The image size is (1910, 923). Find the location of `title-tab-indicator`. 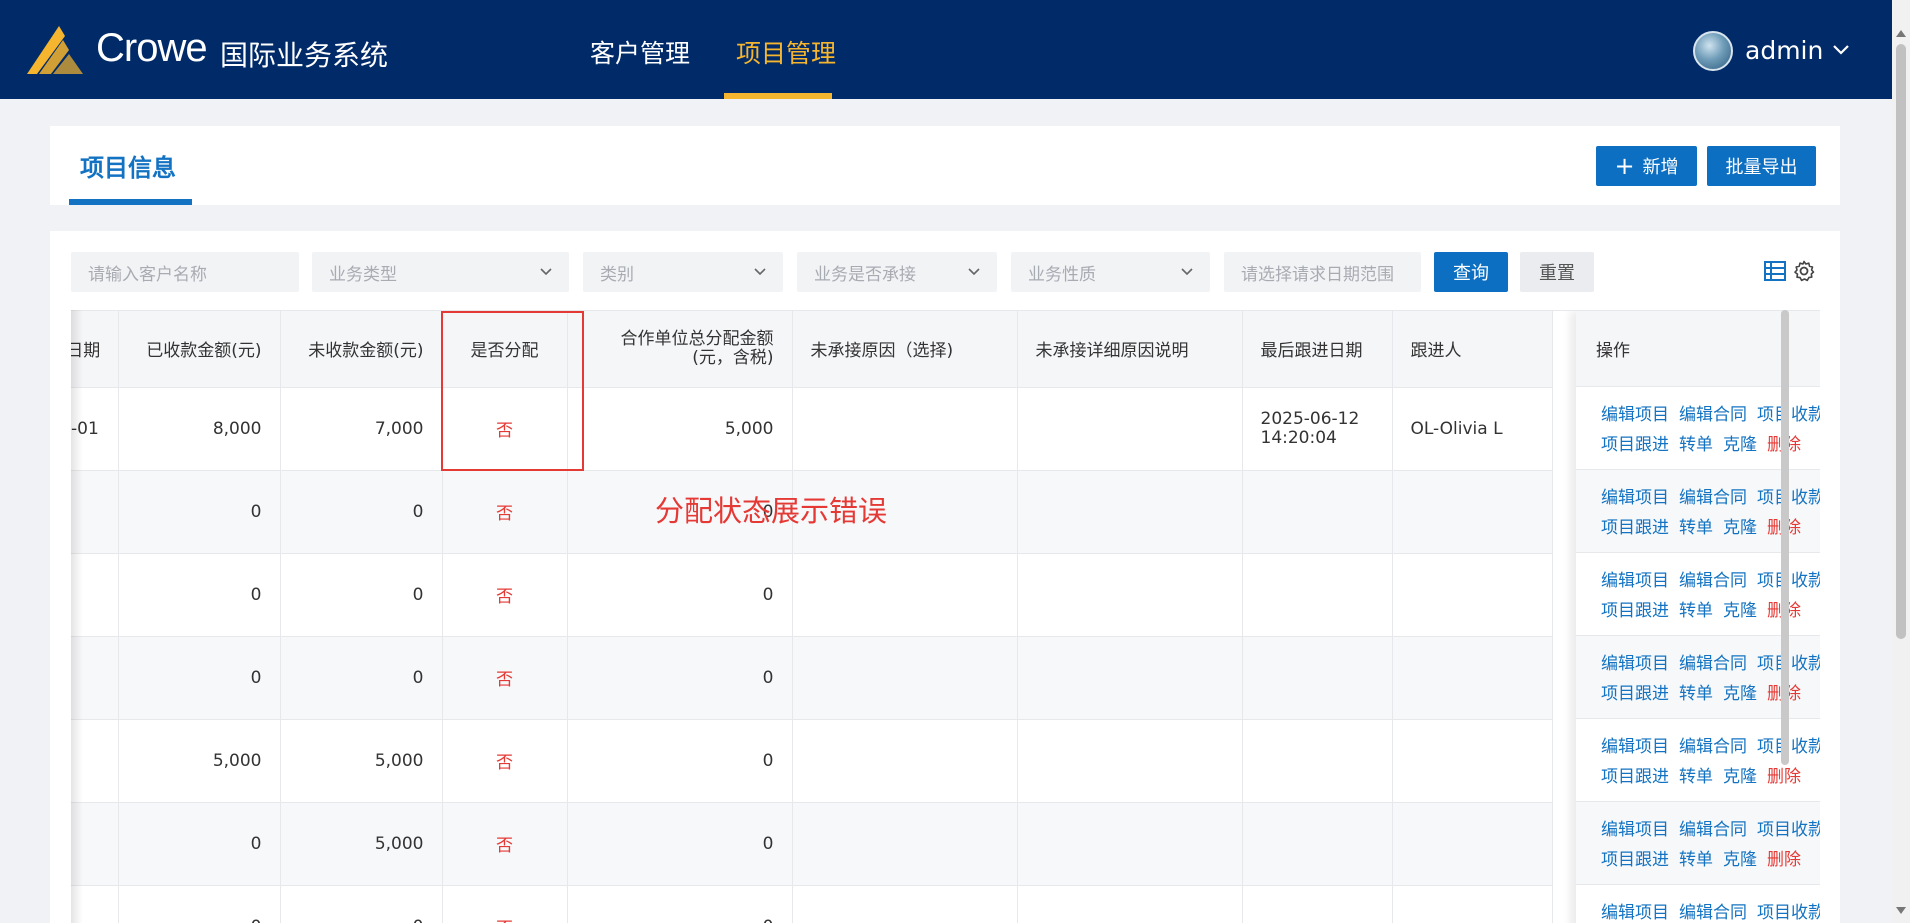

title-tab-indicator is located at coordinates (130, 202).